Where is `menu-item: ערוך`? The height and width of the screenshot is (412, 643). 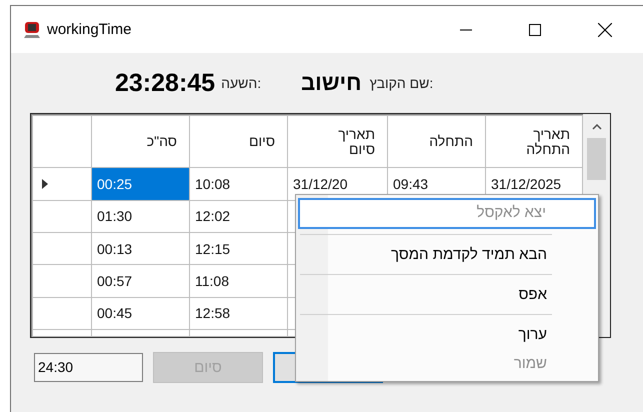 menu-item: ערוך is located at coordinates (447, 334).